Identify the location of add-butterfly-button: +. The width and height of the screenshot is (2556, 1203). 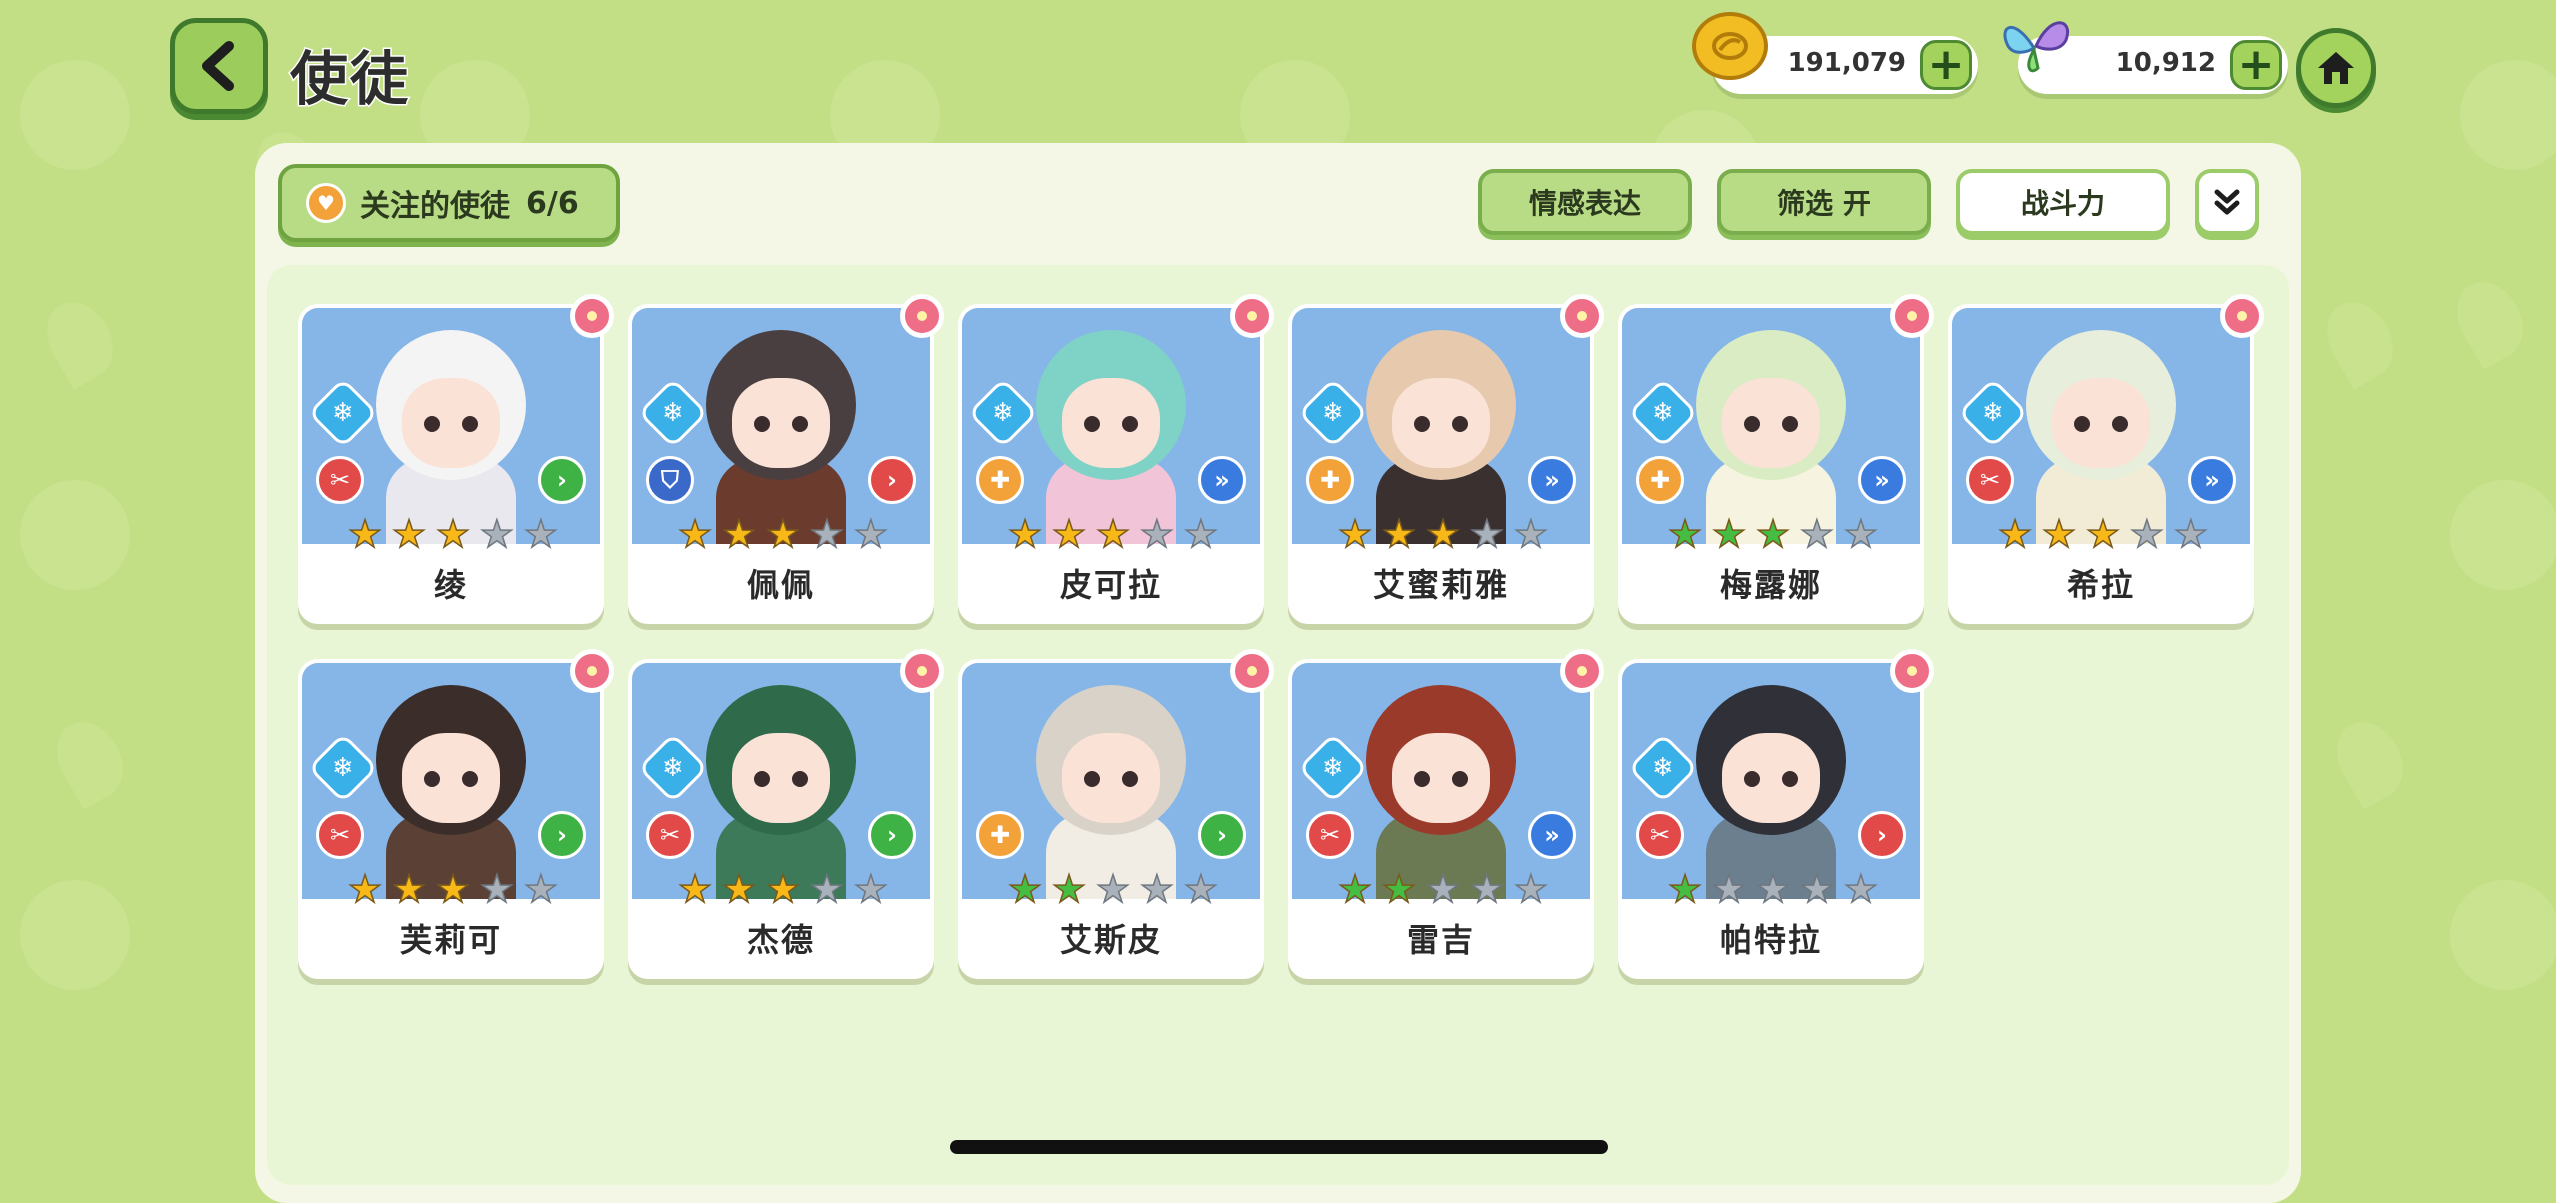
(2256, 65).